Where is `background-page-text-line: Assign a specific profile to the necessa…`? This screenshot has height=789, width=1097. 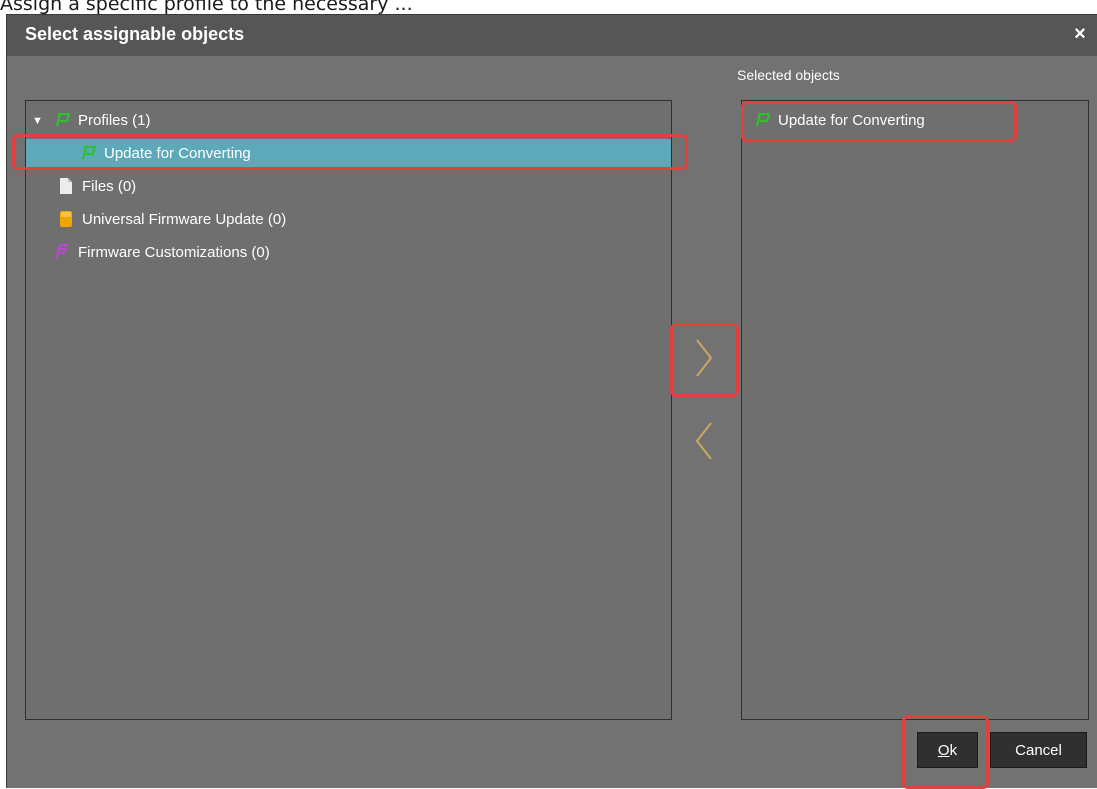
background-page-text-line: Assign a specific profile to the necessa… is located at coordinates (206, 7).